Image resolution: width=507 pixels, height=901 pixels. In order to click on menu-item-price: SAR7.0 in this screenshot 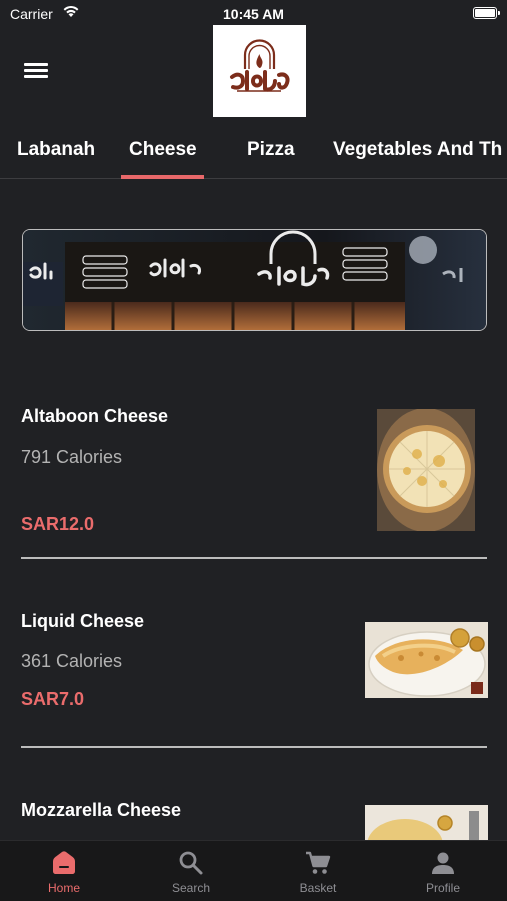, I will do `click(53, 699)`.